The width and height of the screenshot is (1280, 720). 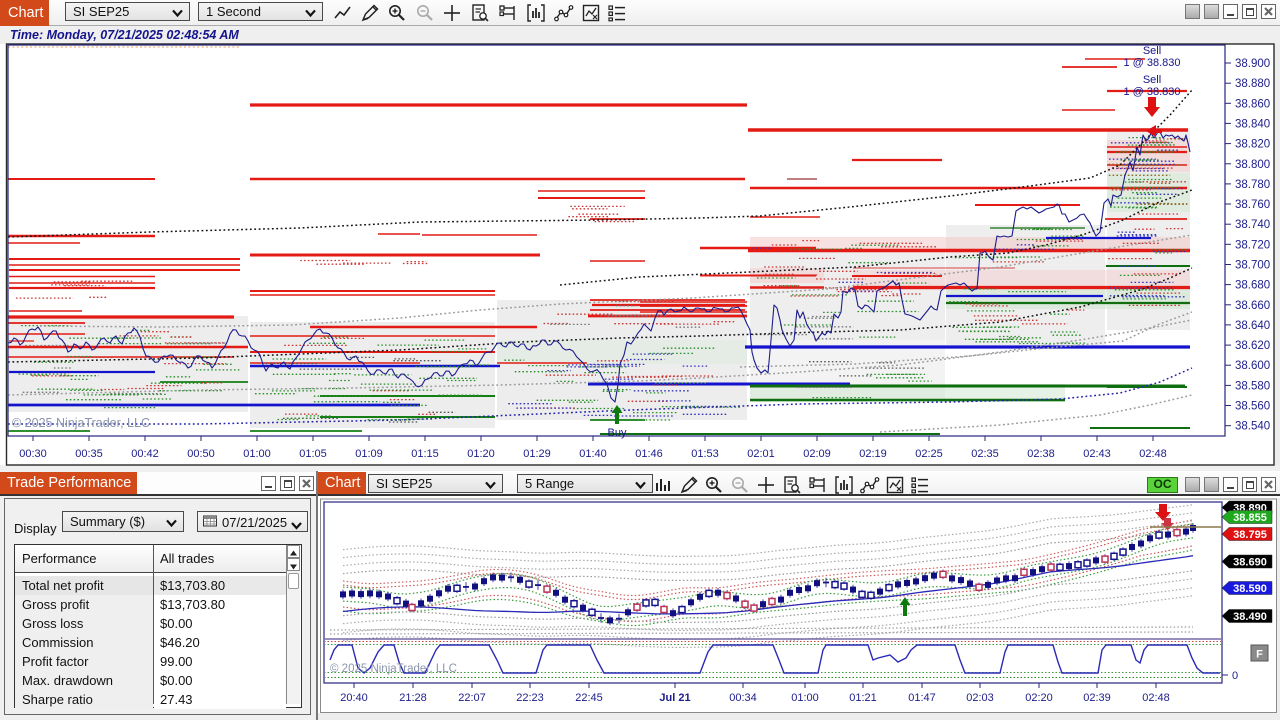 What do you see at coordinates (1250, 535) in the screenshot?
I see `svg-text: 38.795` at bounding box center [1250, 535].